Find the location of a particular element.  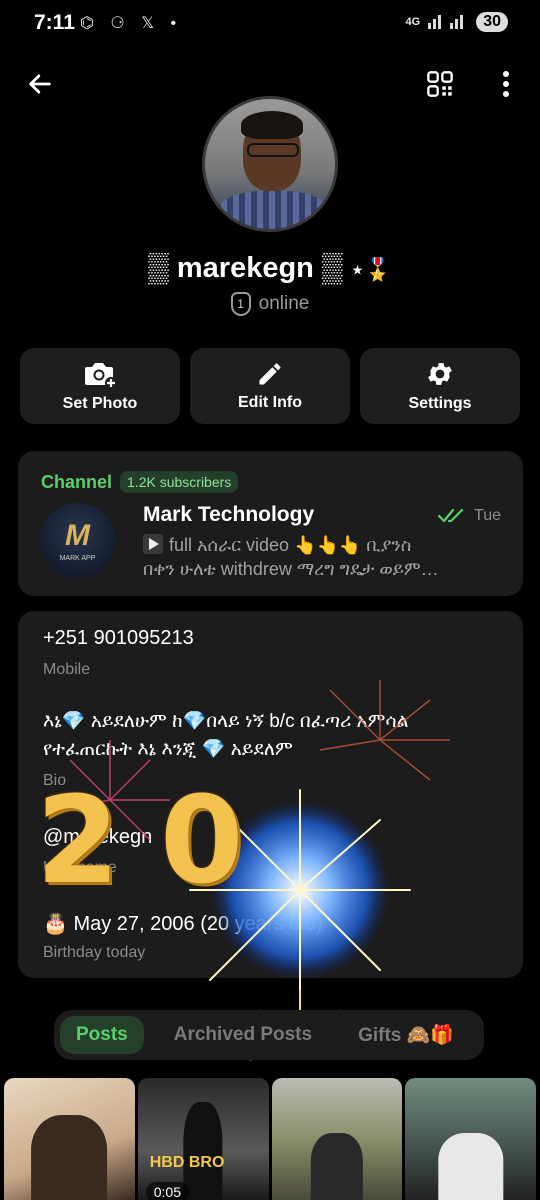

channel-header: Channel 1.2K subscribers is located at coordinates (140, 482).